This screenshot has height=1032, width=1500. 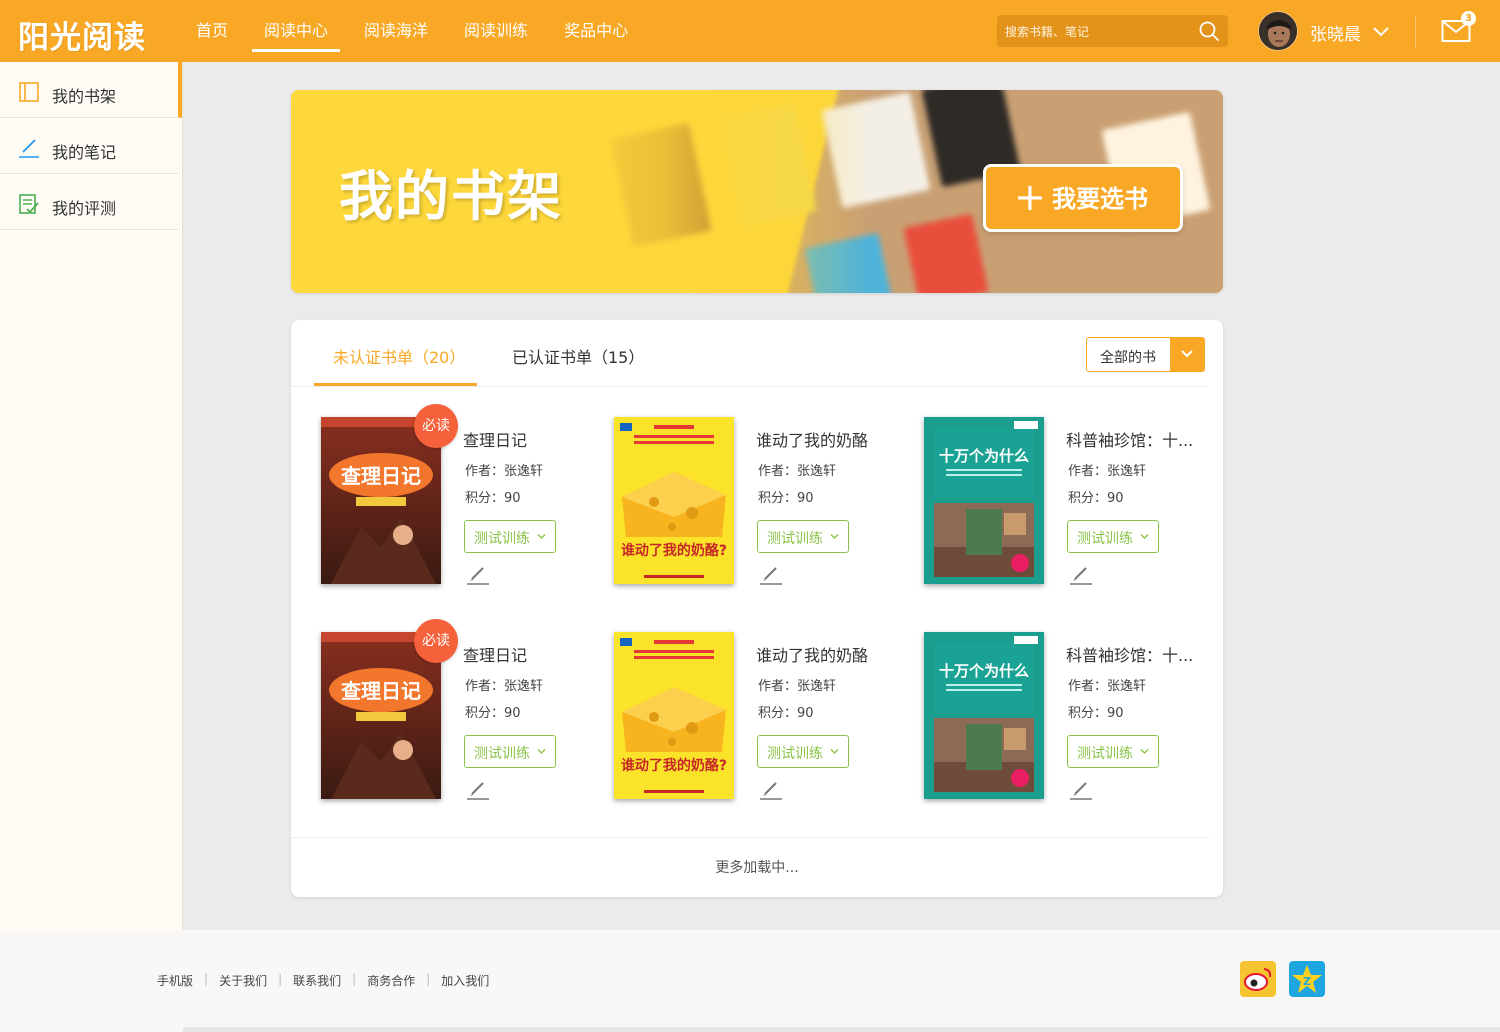 I want to click on choose-book-button: + 我要选书, so click(x=1083, y=198).